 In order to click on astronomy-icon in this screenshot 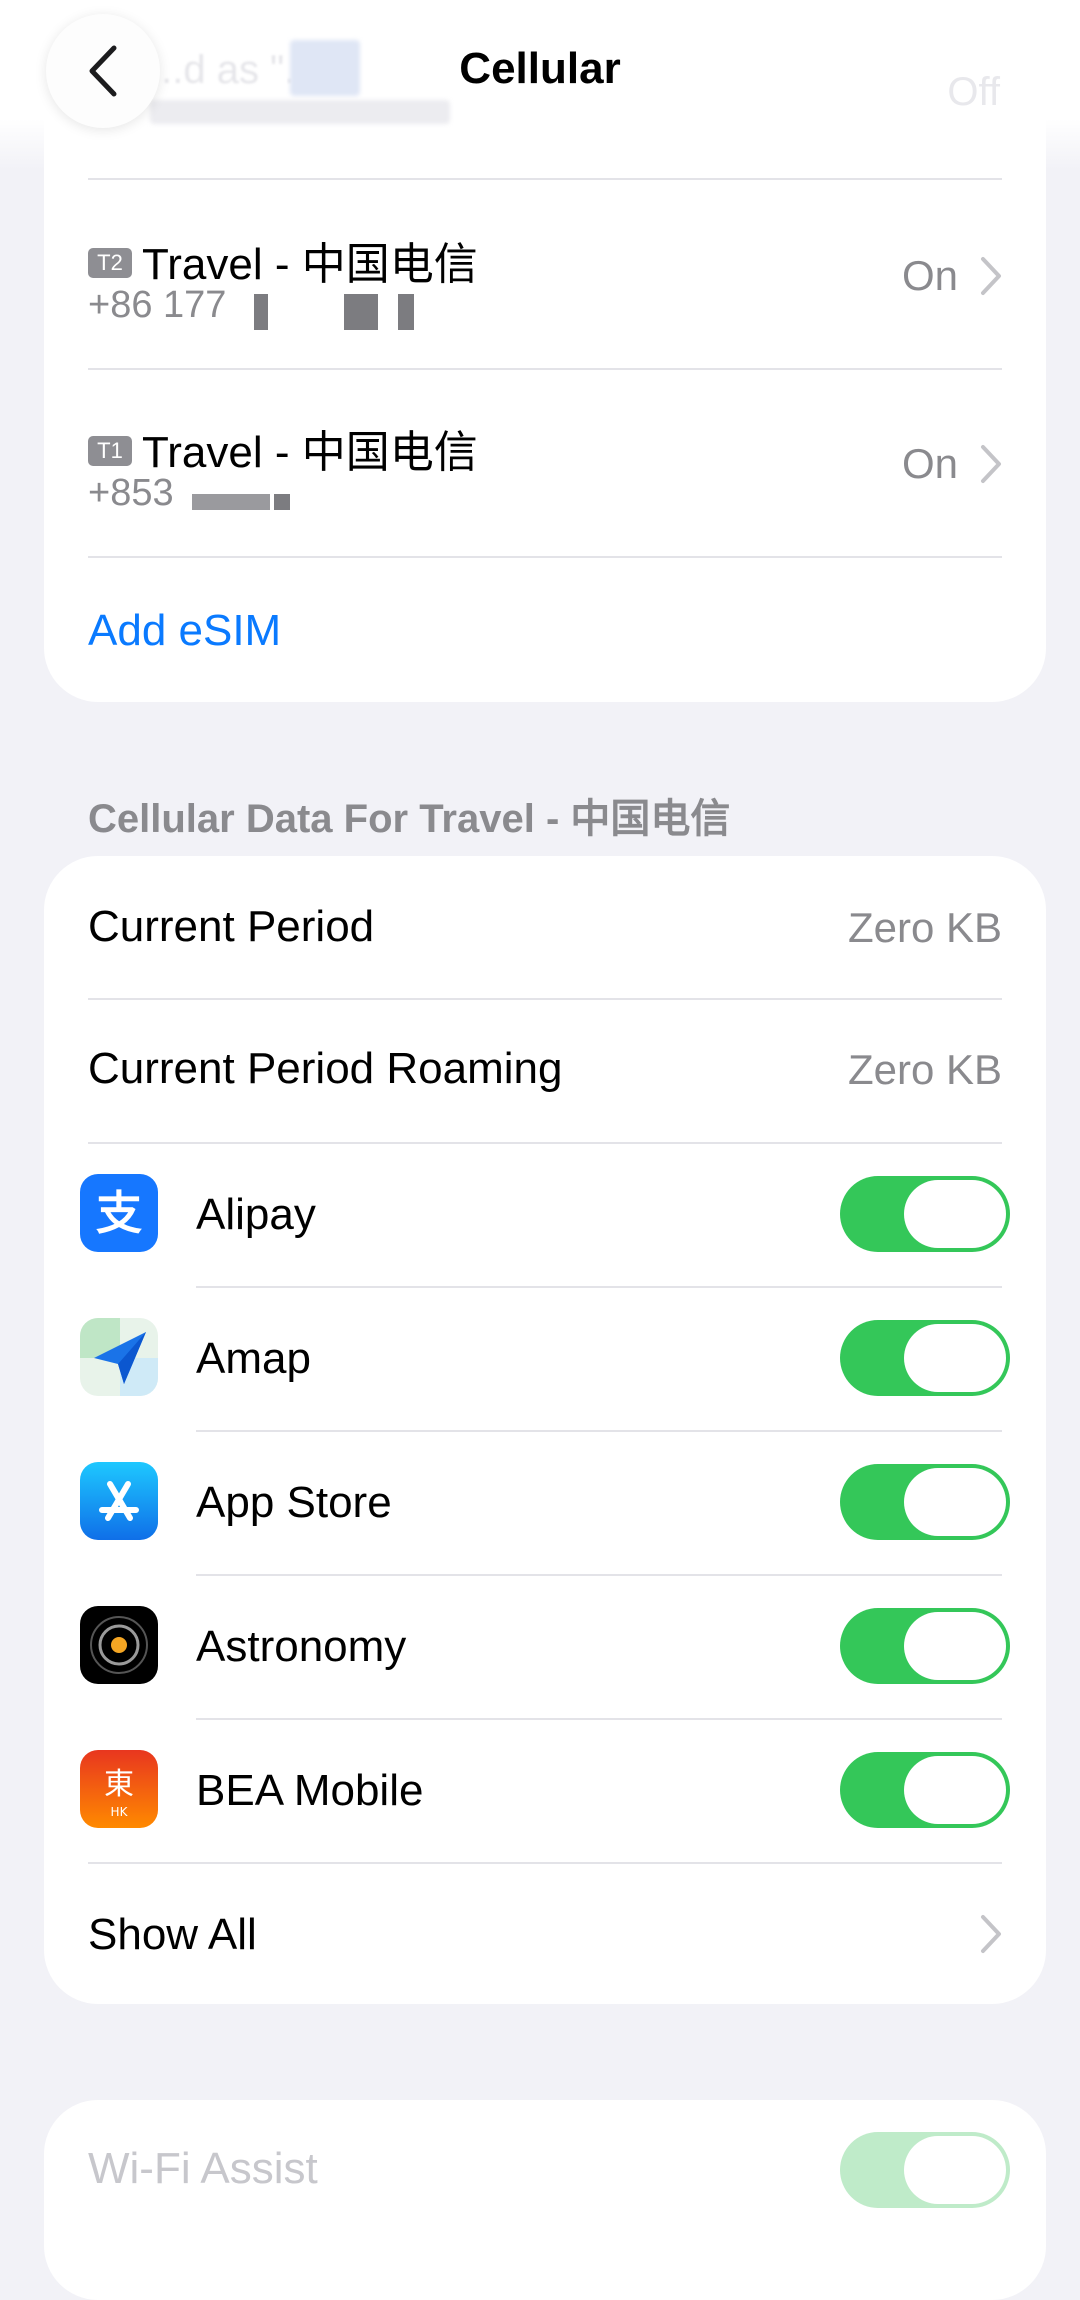, I will do `click(119, 1645)`.